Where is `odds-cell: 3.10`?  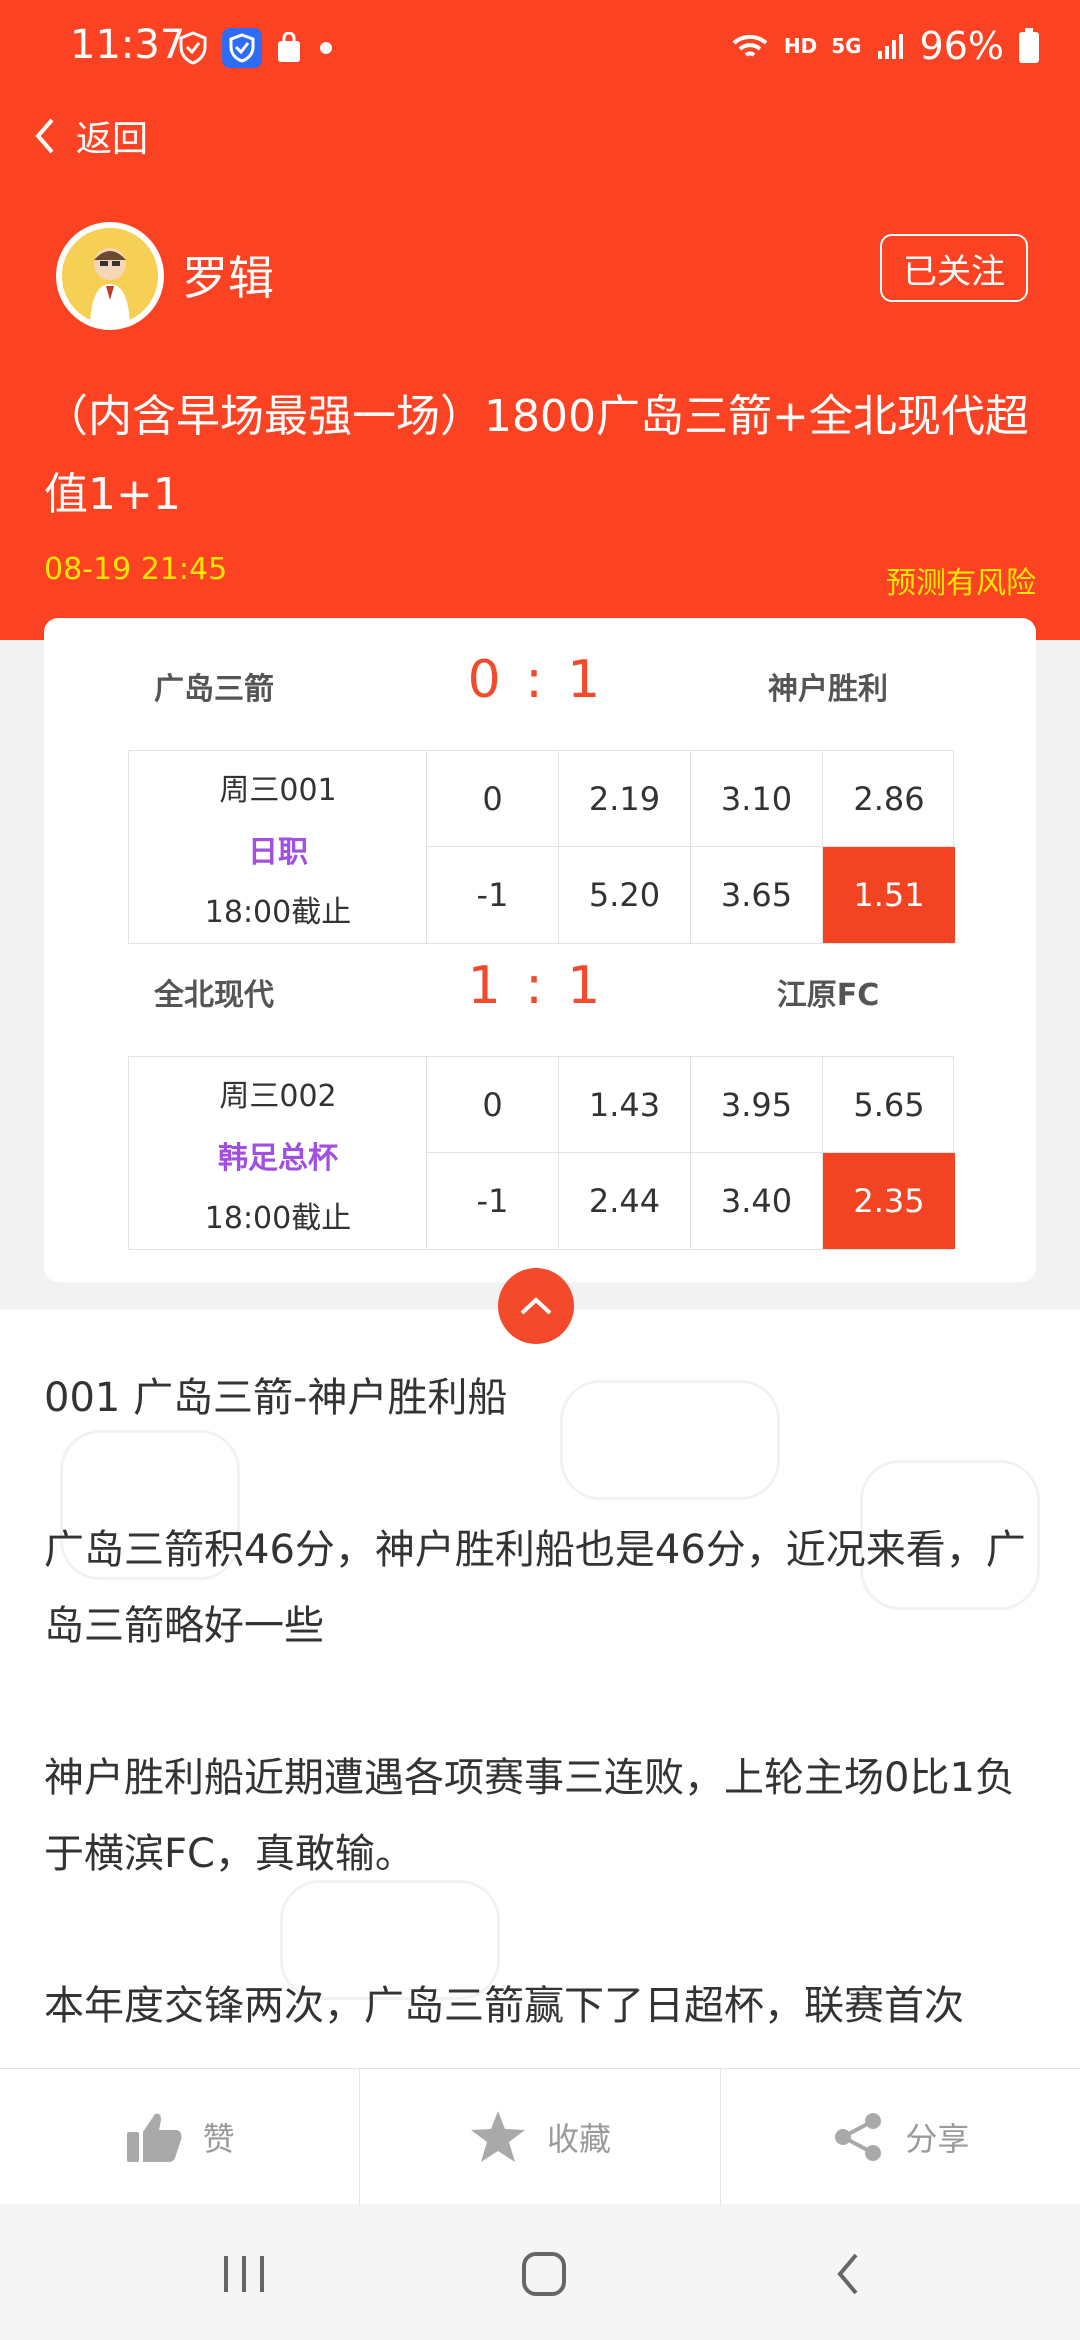
odds-cell: 3.10 is located at coordinates (757, 799).